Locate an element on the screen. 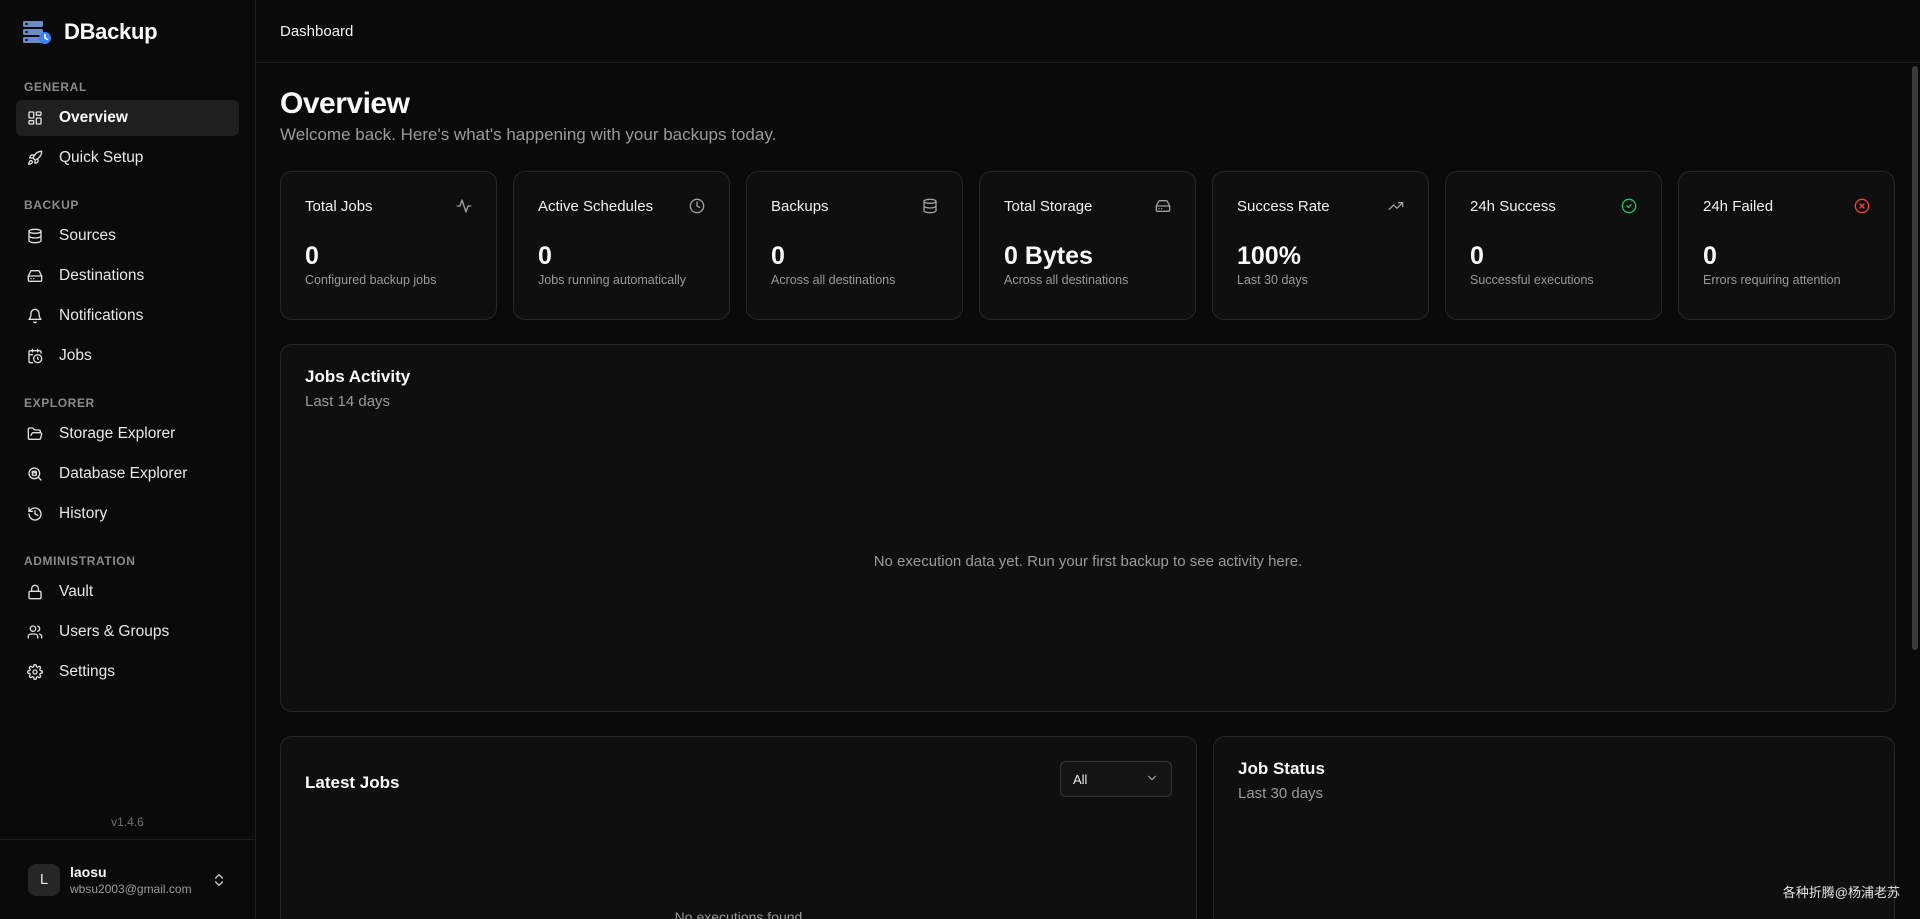  chevron-down-icon is located at coordinates (1152, 779).